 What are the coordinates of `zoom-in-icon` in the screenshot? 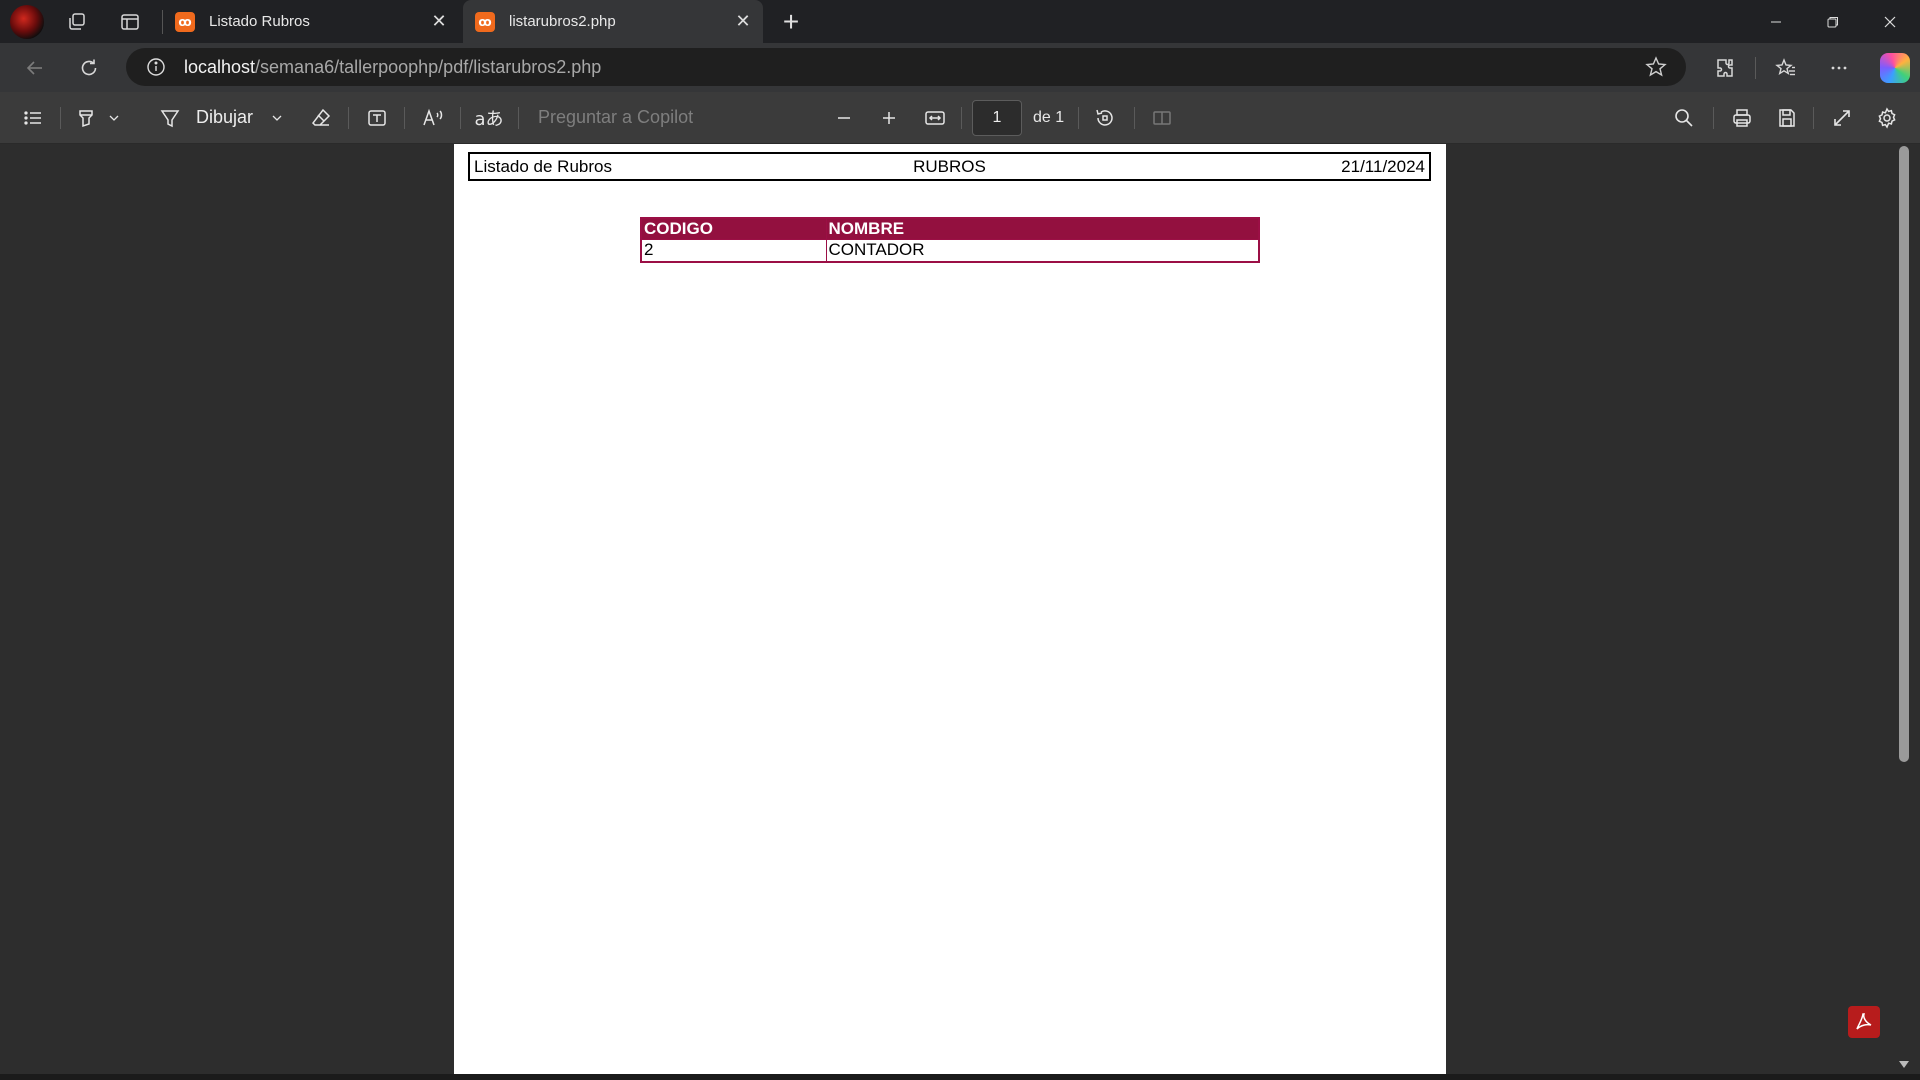 It's located at (889, 118).